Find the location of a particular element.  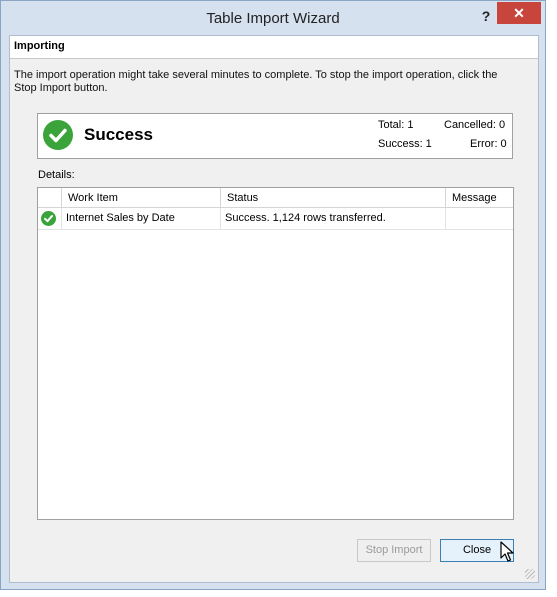

window-title: Table Import Wizard is located at coordinates (273, 18).